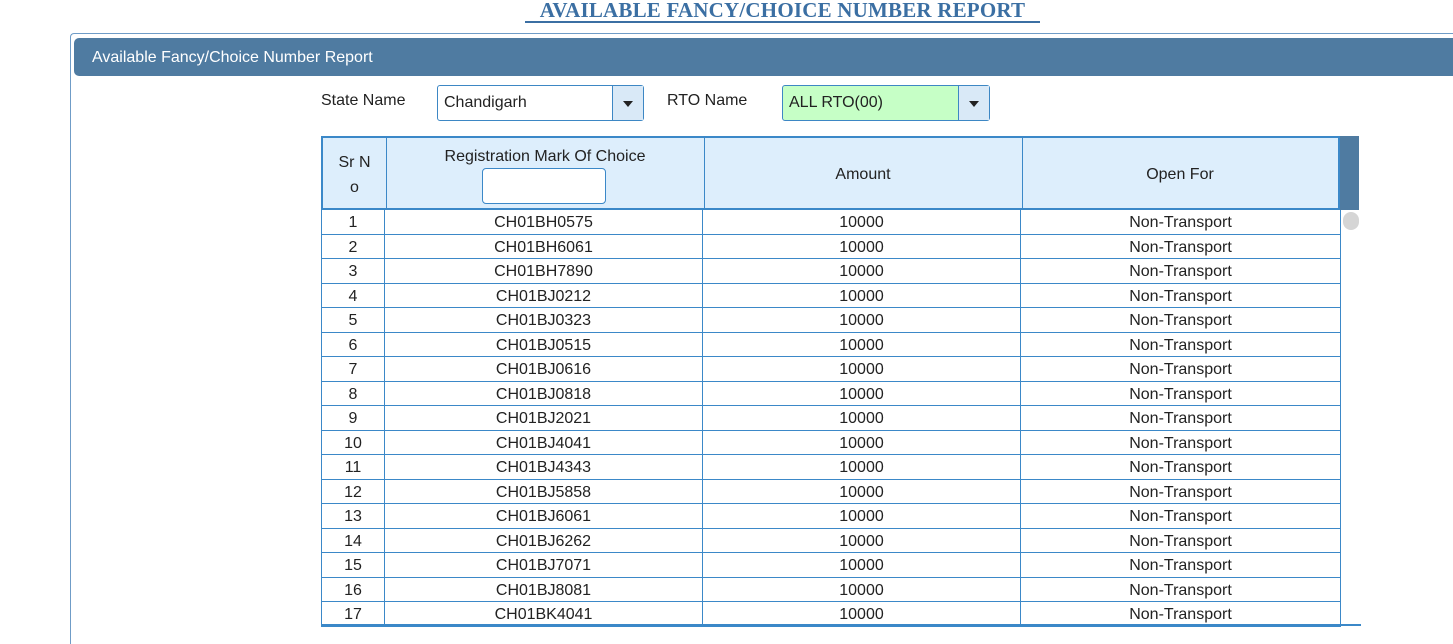 The height and width of the screenshot is (644, 1453). Describe the element at coordinates (782, 22) in the screenshot. I see `title-underline` at that location.